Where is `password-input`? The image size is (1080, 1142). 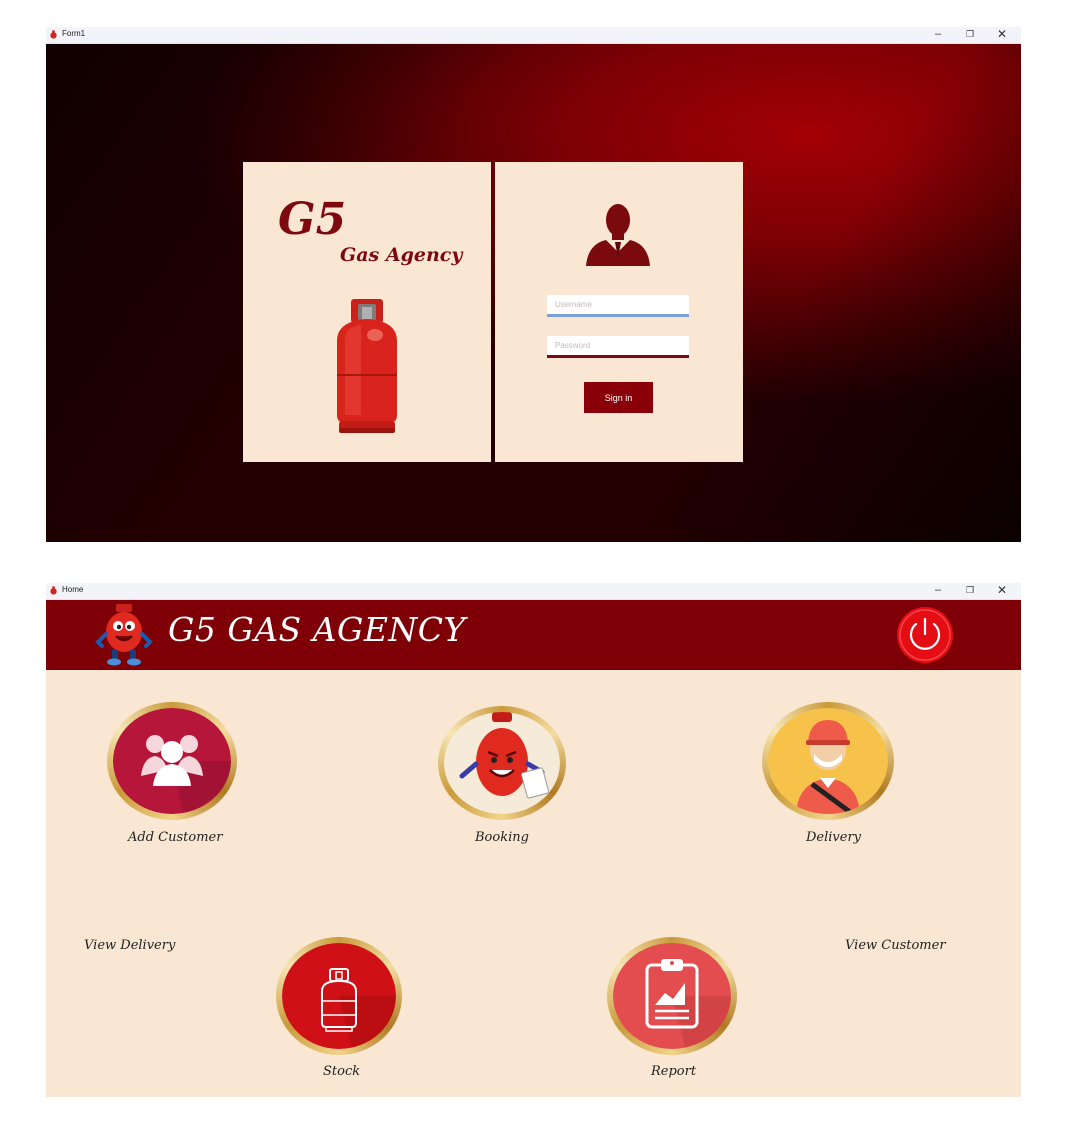 password-input is located at coordinates (618, 347).